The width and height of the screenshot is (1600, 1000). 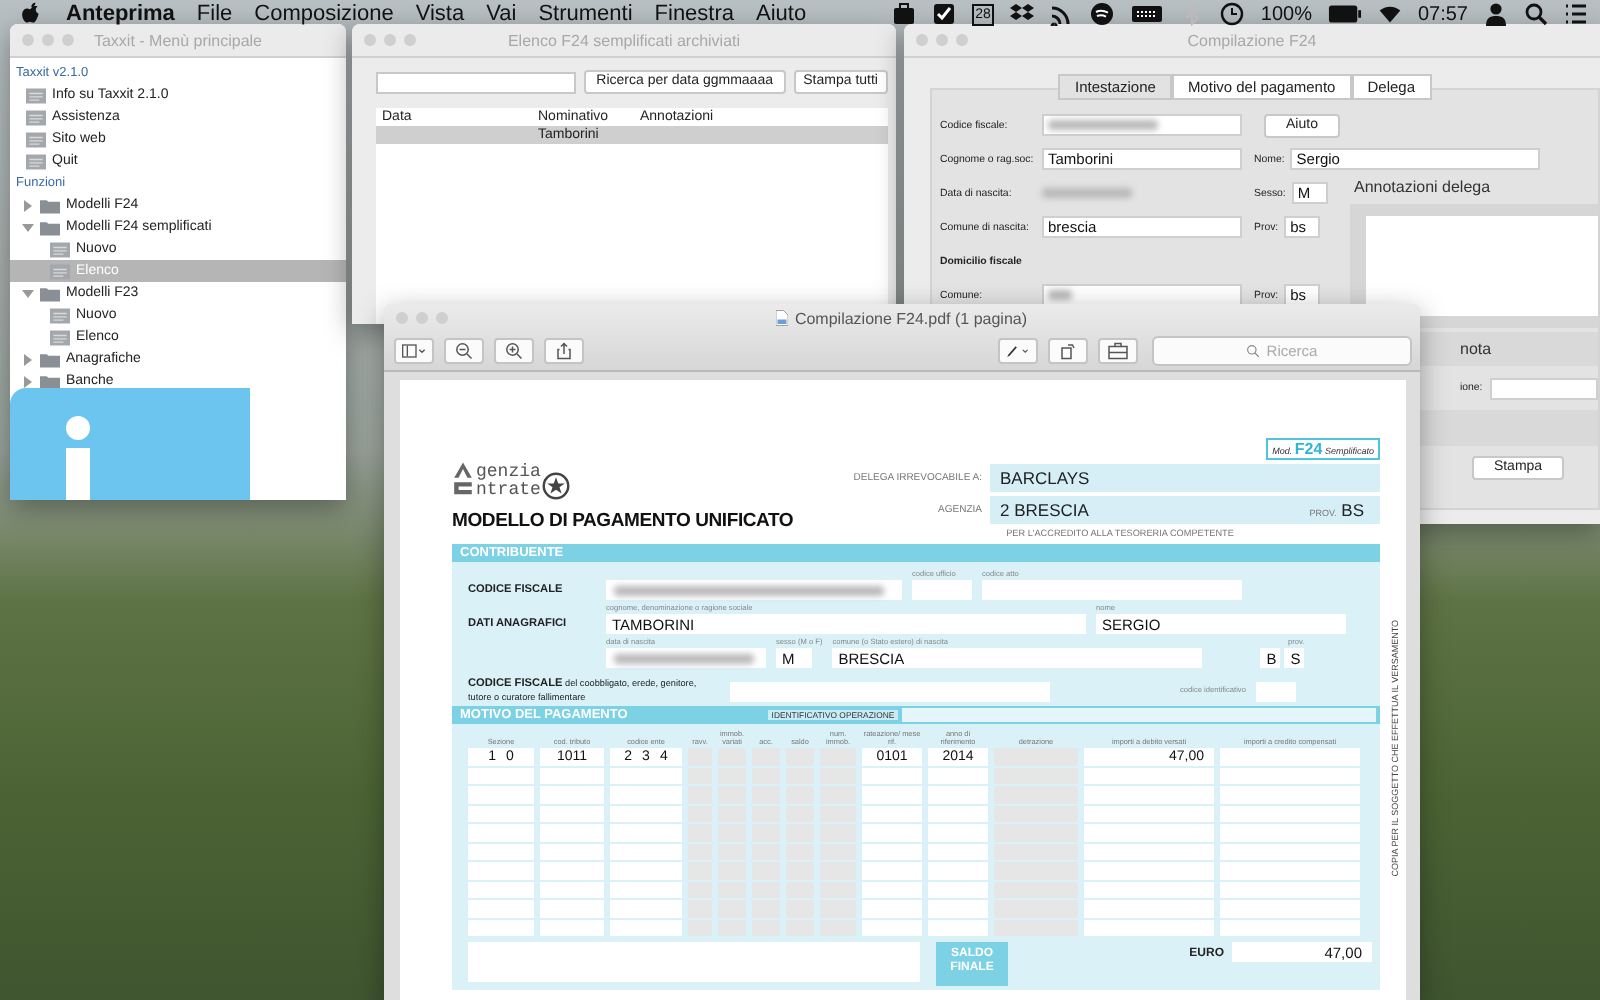 What do you see at coordinates (501, 14) in the screenshot?
I see `menu-item: Vai` at bounding box center [501, 14].